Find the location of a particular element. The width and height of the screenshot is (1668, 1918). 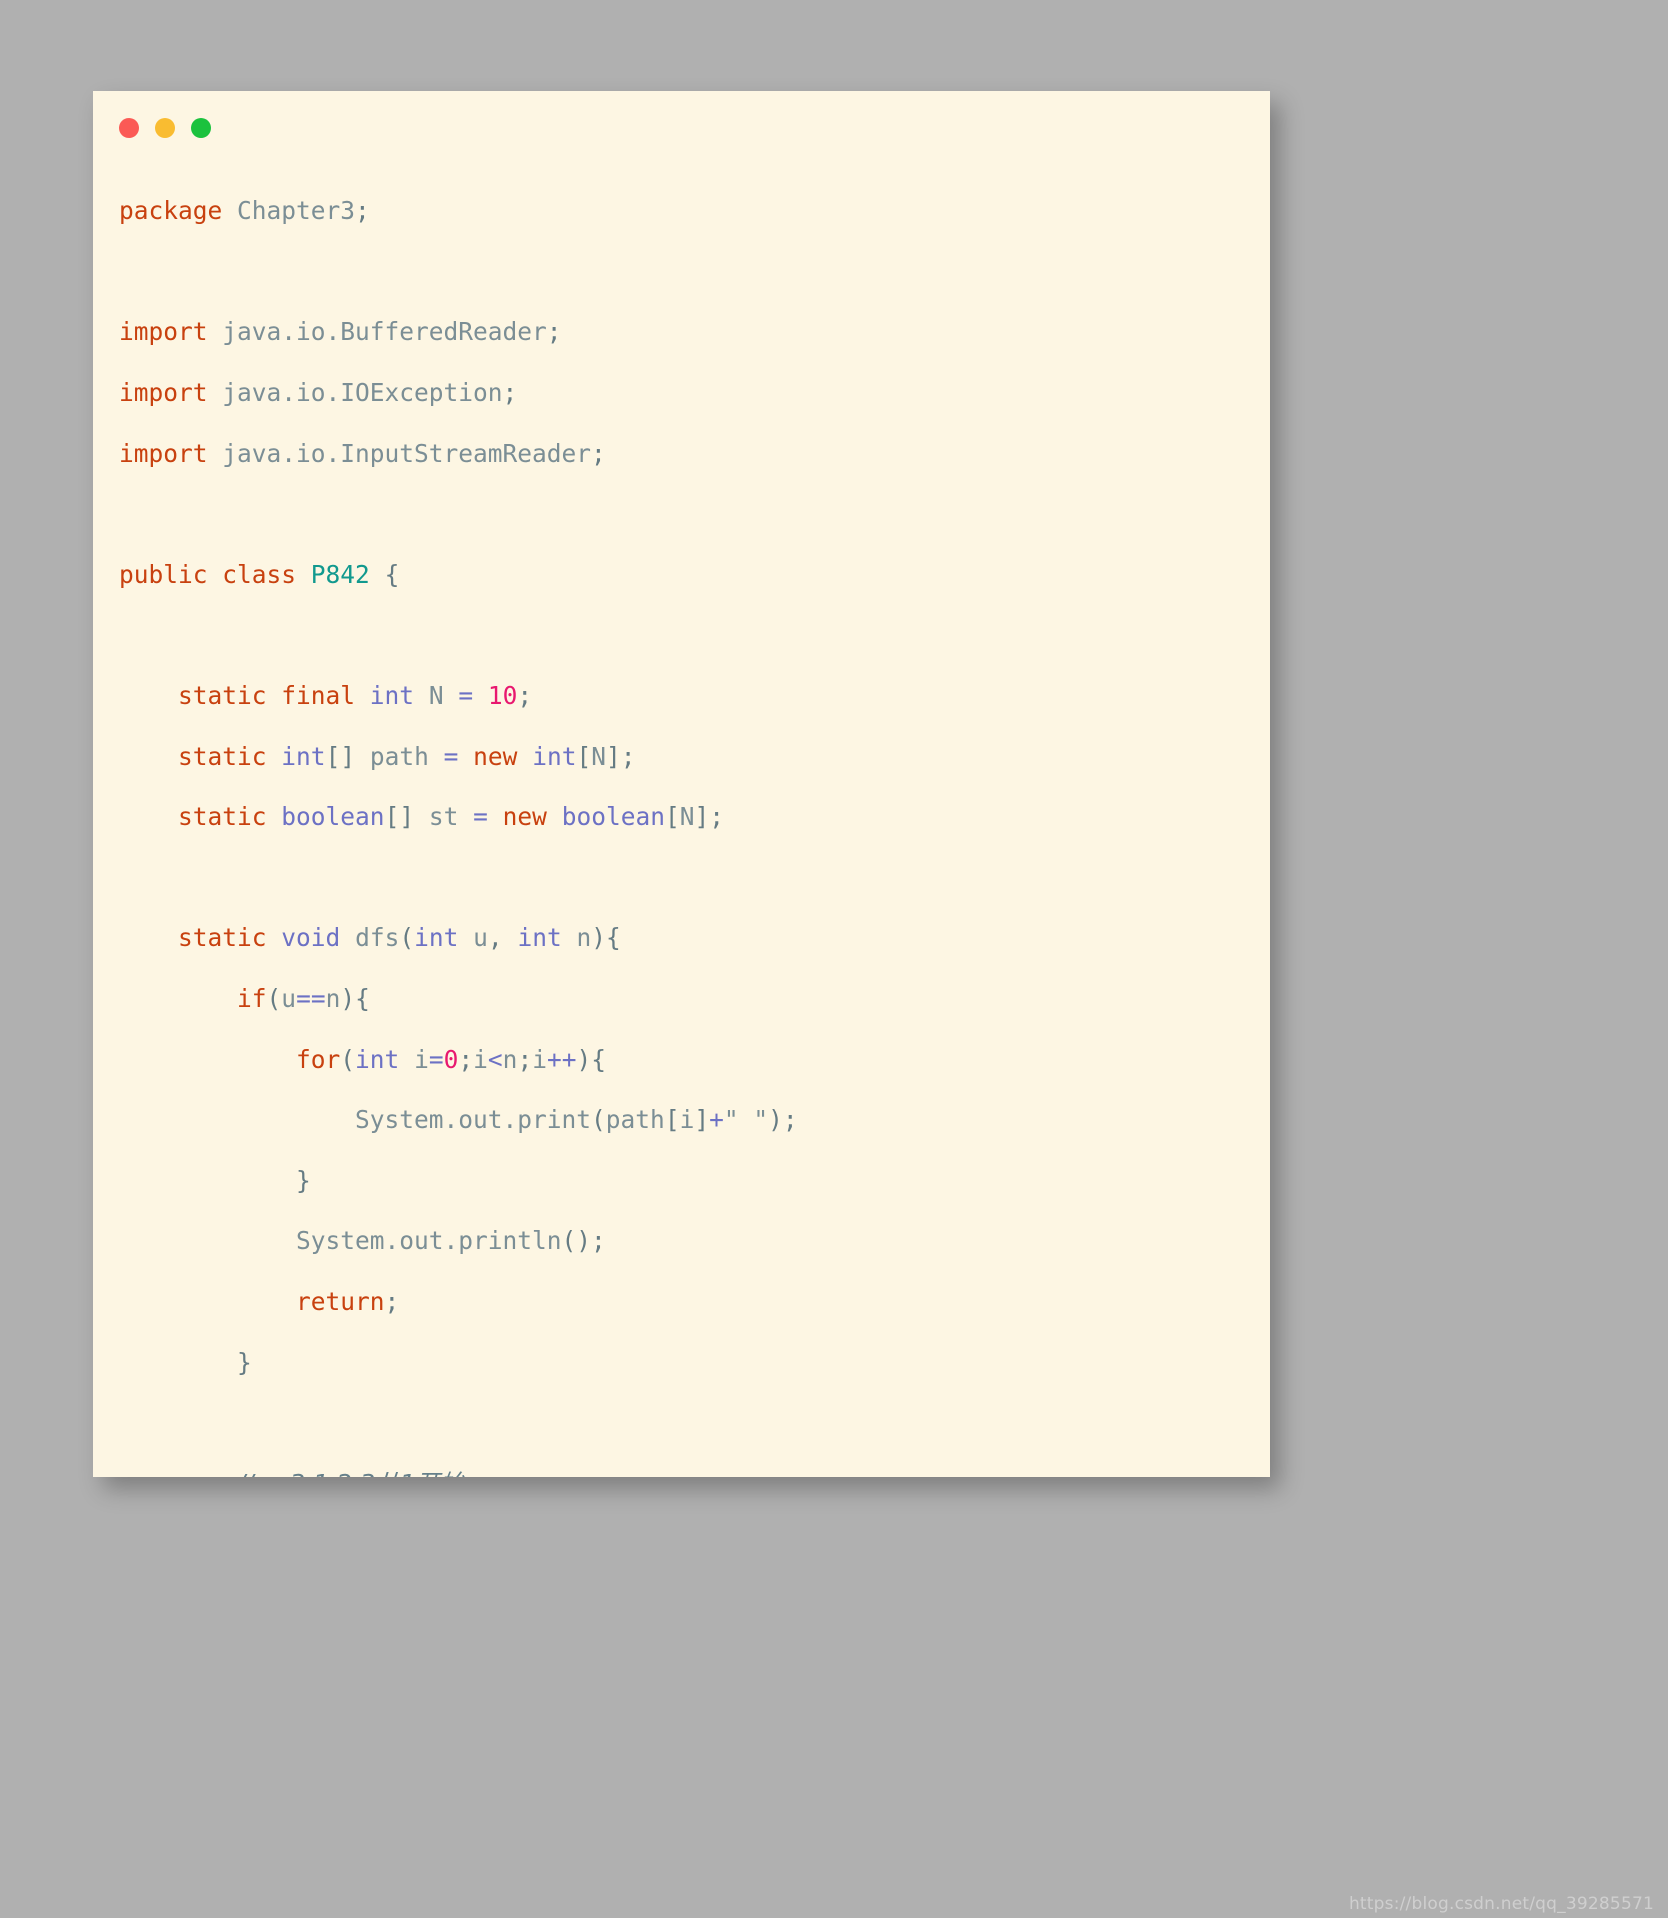

code-line: //n=3 1 2 3从1开始 is located at coordinates (689, 1473).